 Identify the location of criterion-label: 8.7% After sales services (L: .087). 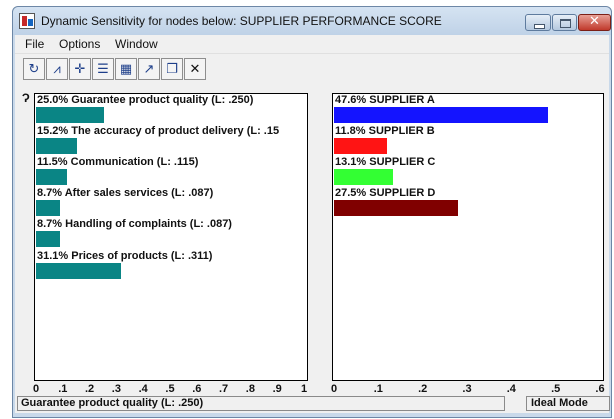
(171, 193).